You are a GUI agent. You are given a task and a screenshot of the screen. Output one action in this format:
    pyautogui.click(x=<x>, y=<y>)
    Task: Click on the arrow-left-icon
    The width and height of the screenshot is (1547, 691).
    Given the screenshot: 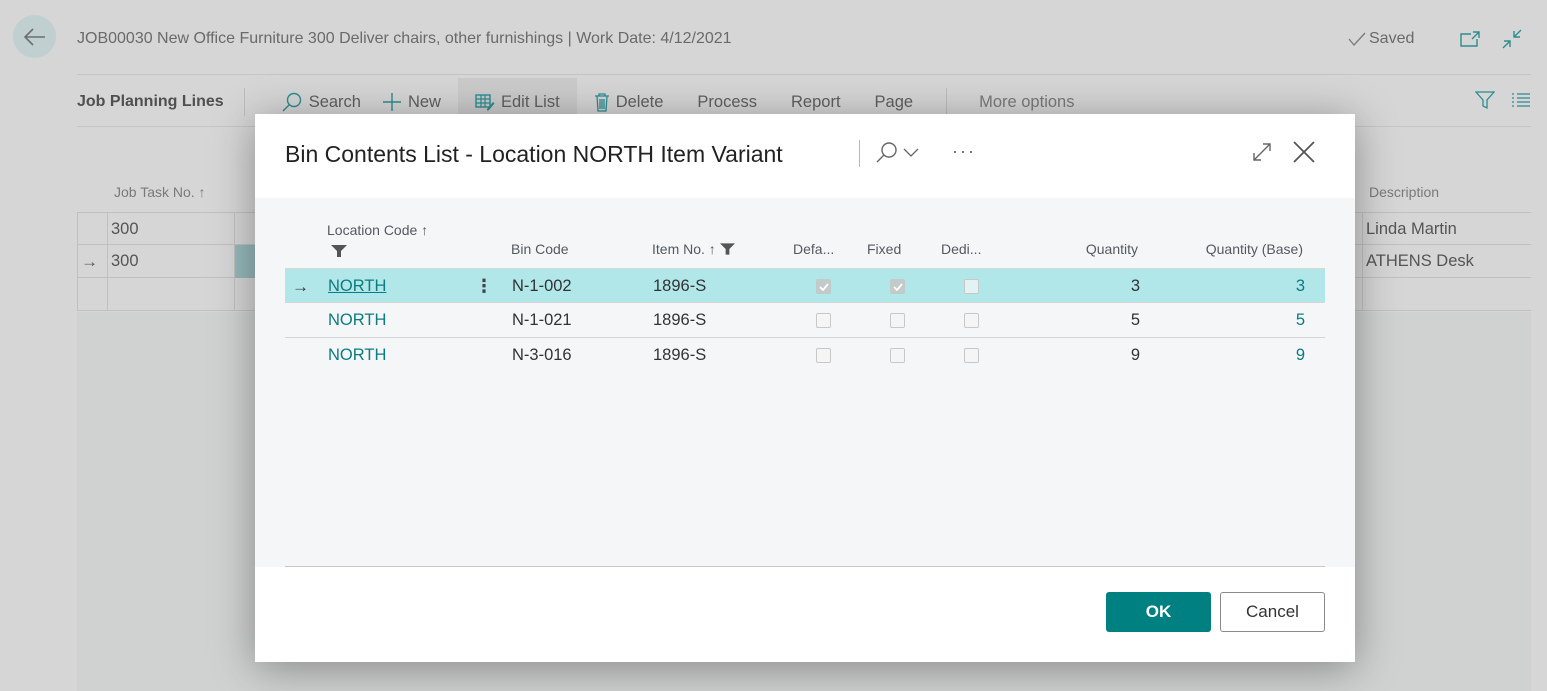 What is the action you would take?
    pyautogui.click(x=34, y=36)
    